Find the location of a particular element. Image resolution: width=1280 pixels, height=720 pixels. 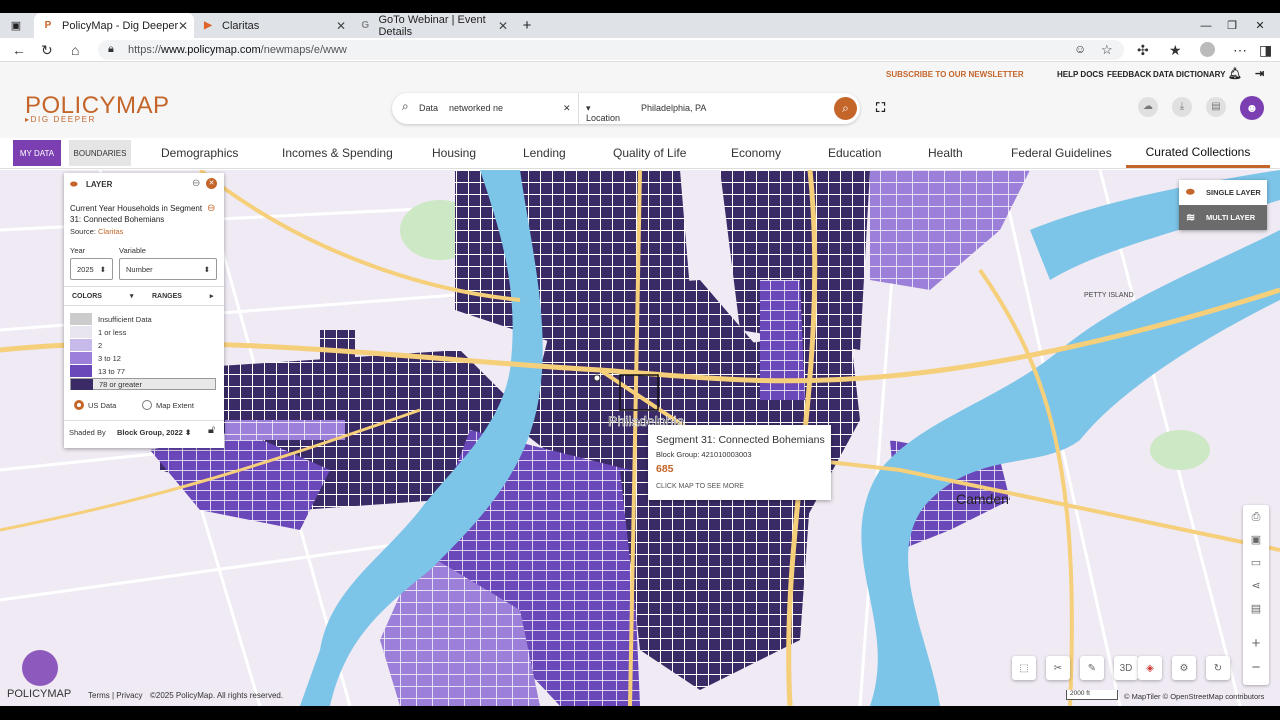

boundaries-button: BOUNDARIES is located at coordinates (100, 153).